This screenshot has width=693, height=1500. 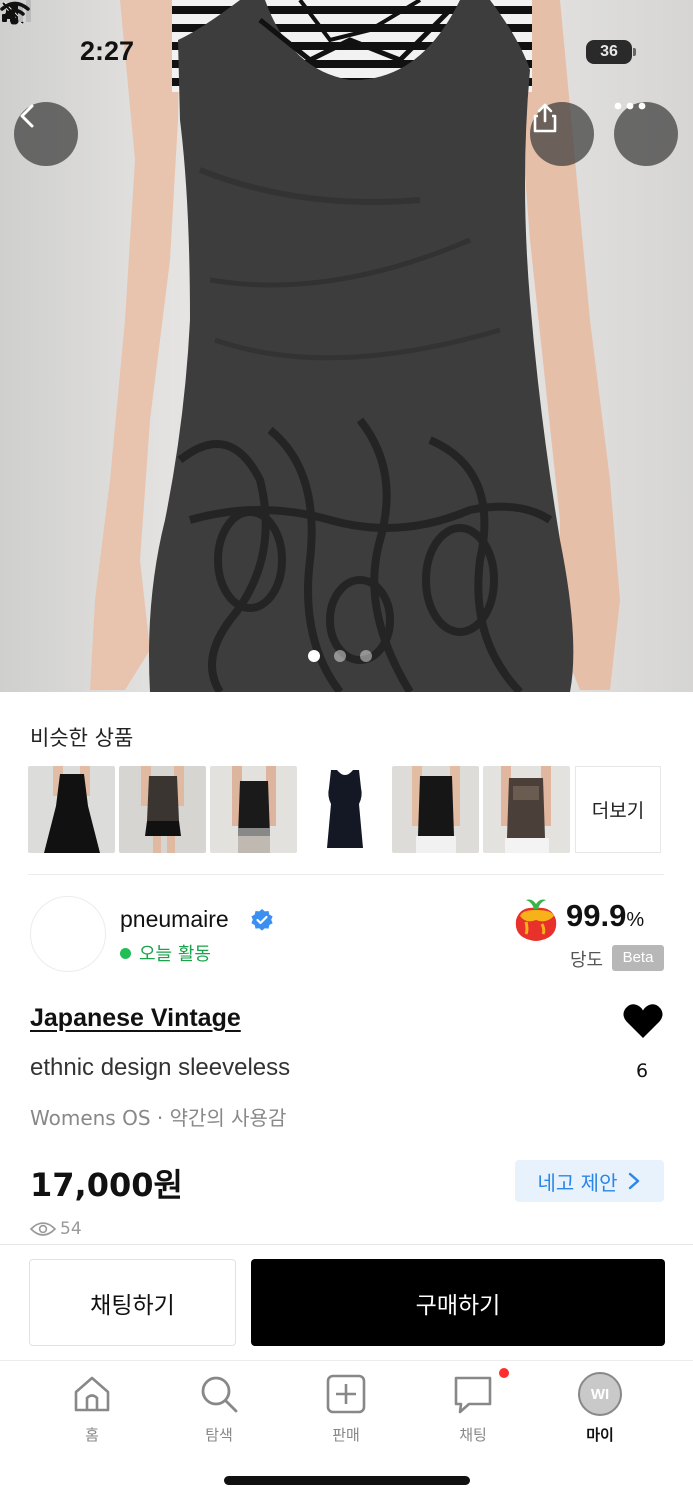 What do you see at coordinates (219, 1394) in the screenshot?
I see `search-icon` at bounding box center [219, 1394].